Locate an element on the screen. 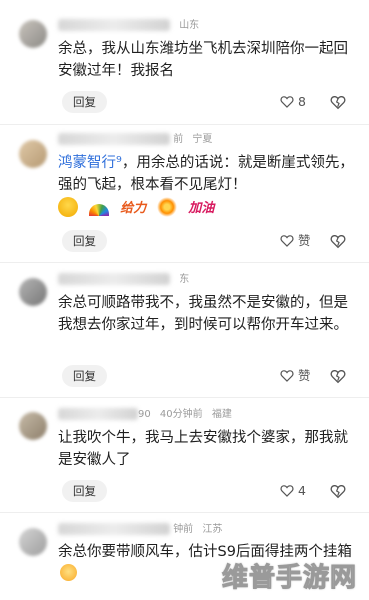  comment-meta: 山东 is located at coordinates (128, 26).